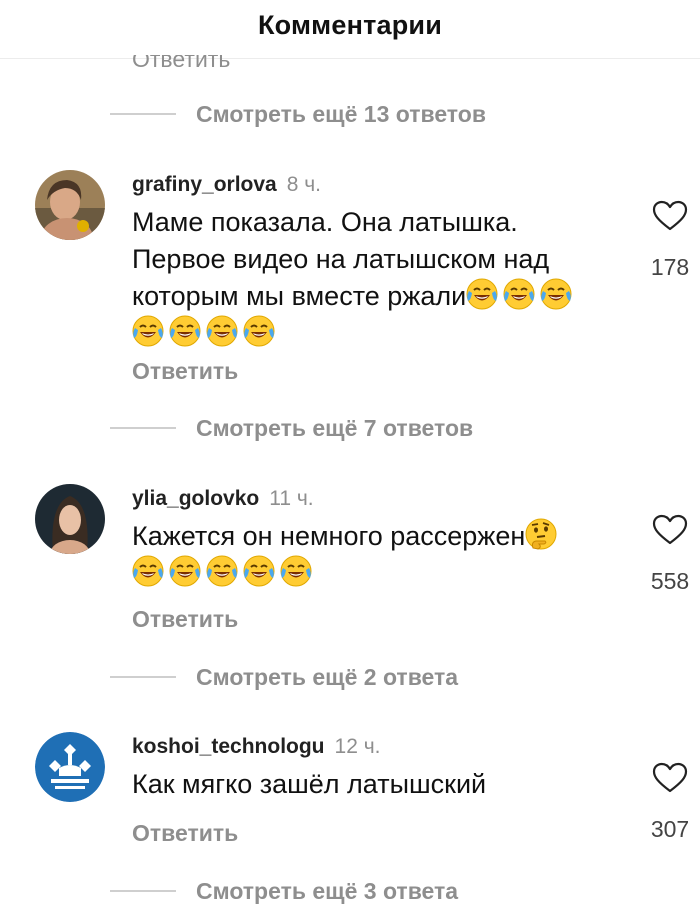 The height and width of the screenshot is (911, 700). What do you see at coordinates (195, 499) in the screenshot?
I see `username: ylia_golovko` at bounding box center [195, 499].